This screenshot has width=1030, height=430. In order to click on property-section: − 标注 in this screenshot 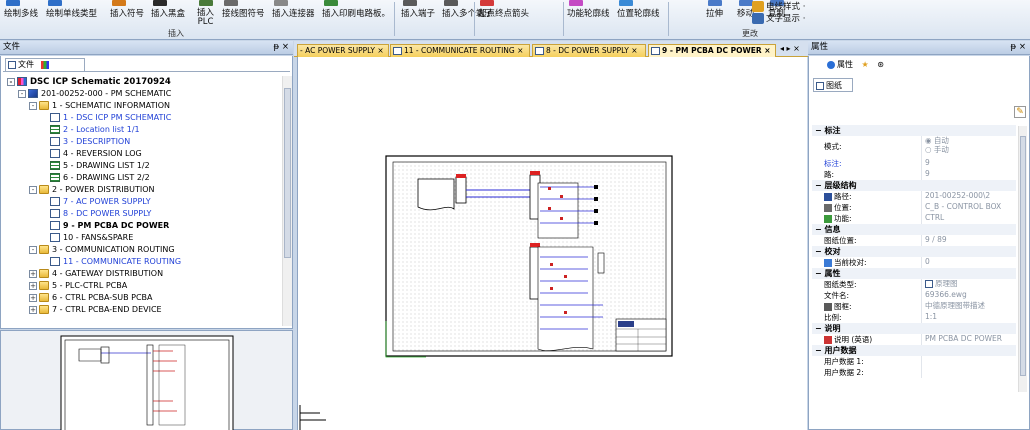, I will do `click(914, 130)`.